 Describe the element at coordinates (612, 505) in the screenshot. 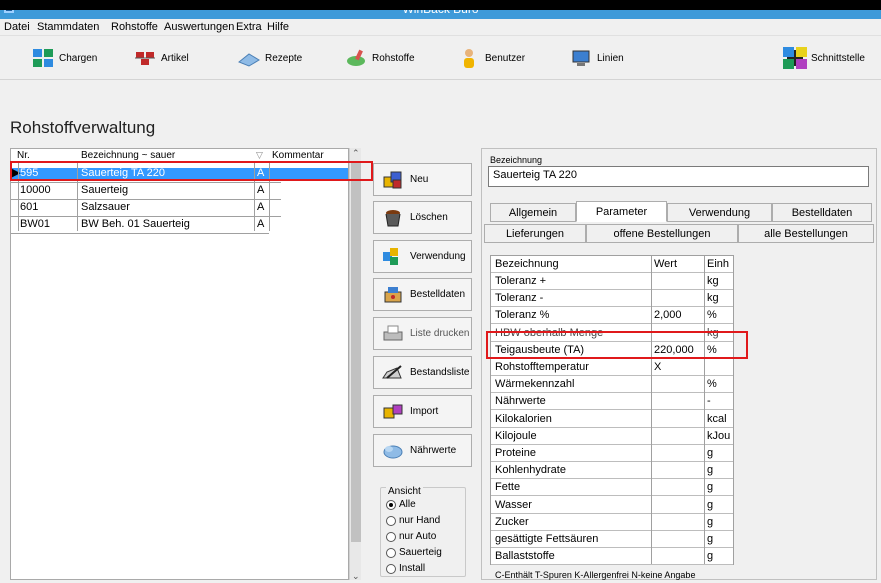

I see `param-row: Wasser g` at that location.